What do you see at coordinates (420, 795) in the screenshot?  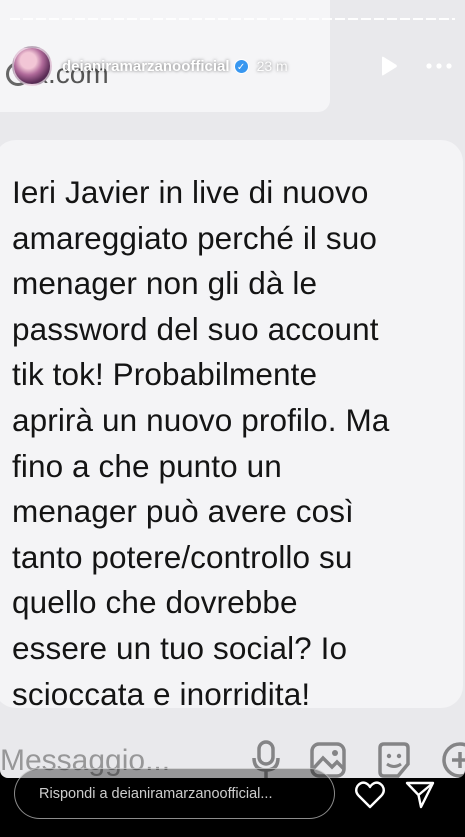 I see `send-icon` at bounding box center [420, 795].